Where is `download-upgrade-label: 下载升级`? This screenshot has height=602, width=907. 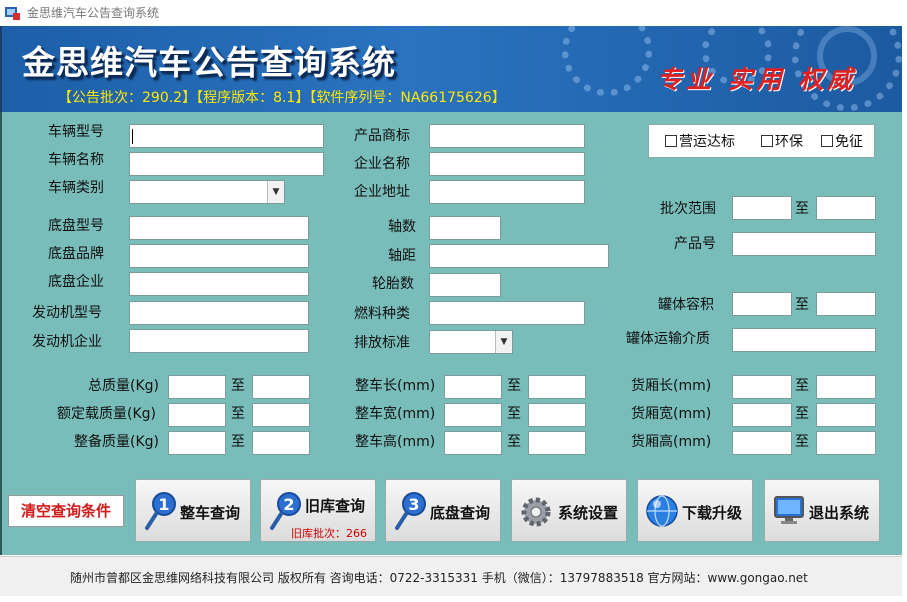
download-upgrade-label: 下载升级 is located at coordinates (712, 513).